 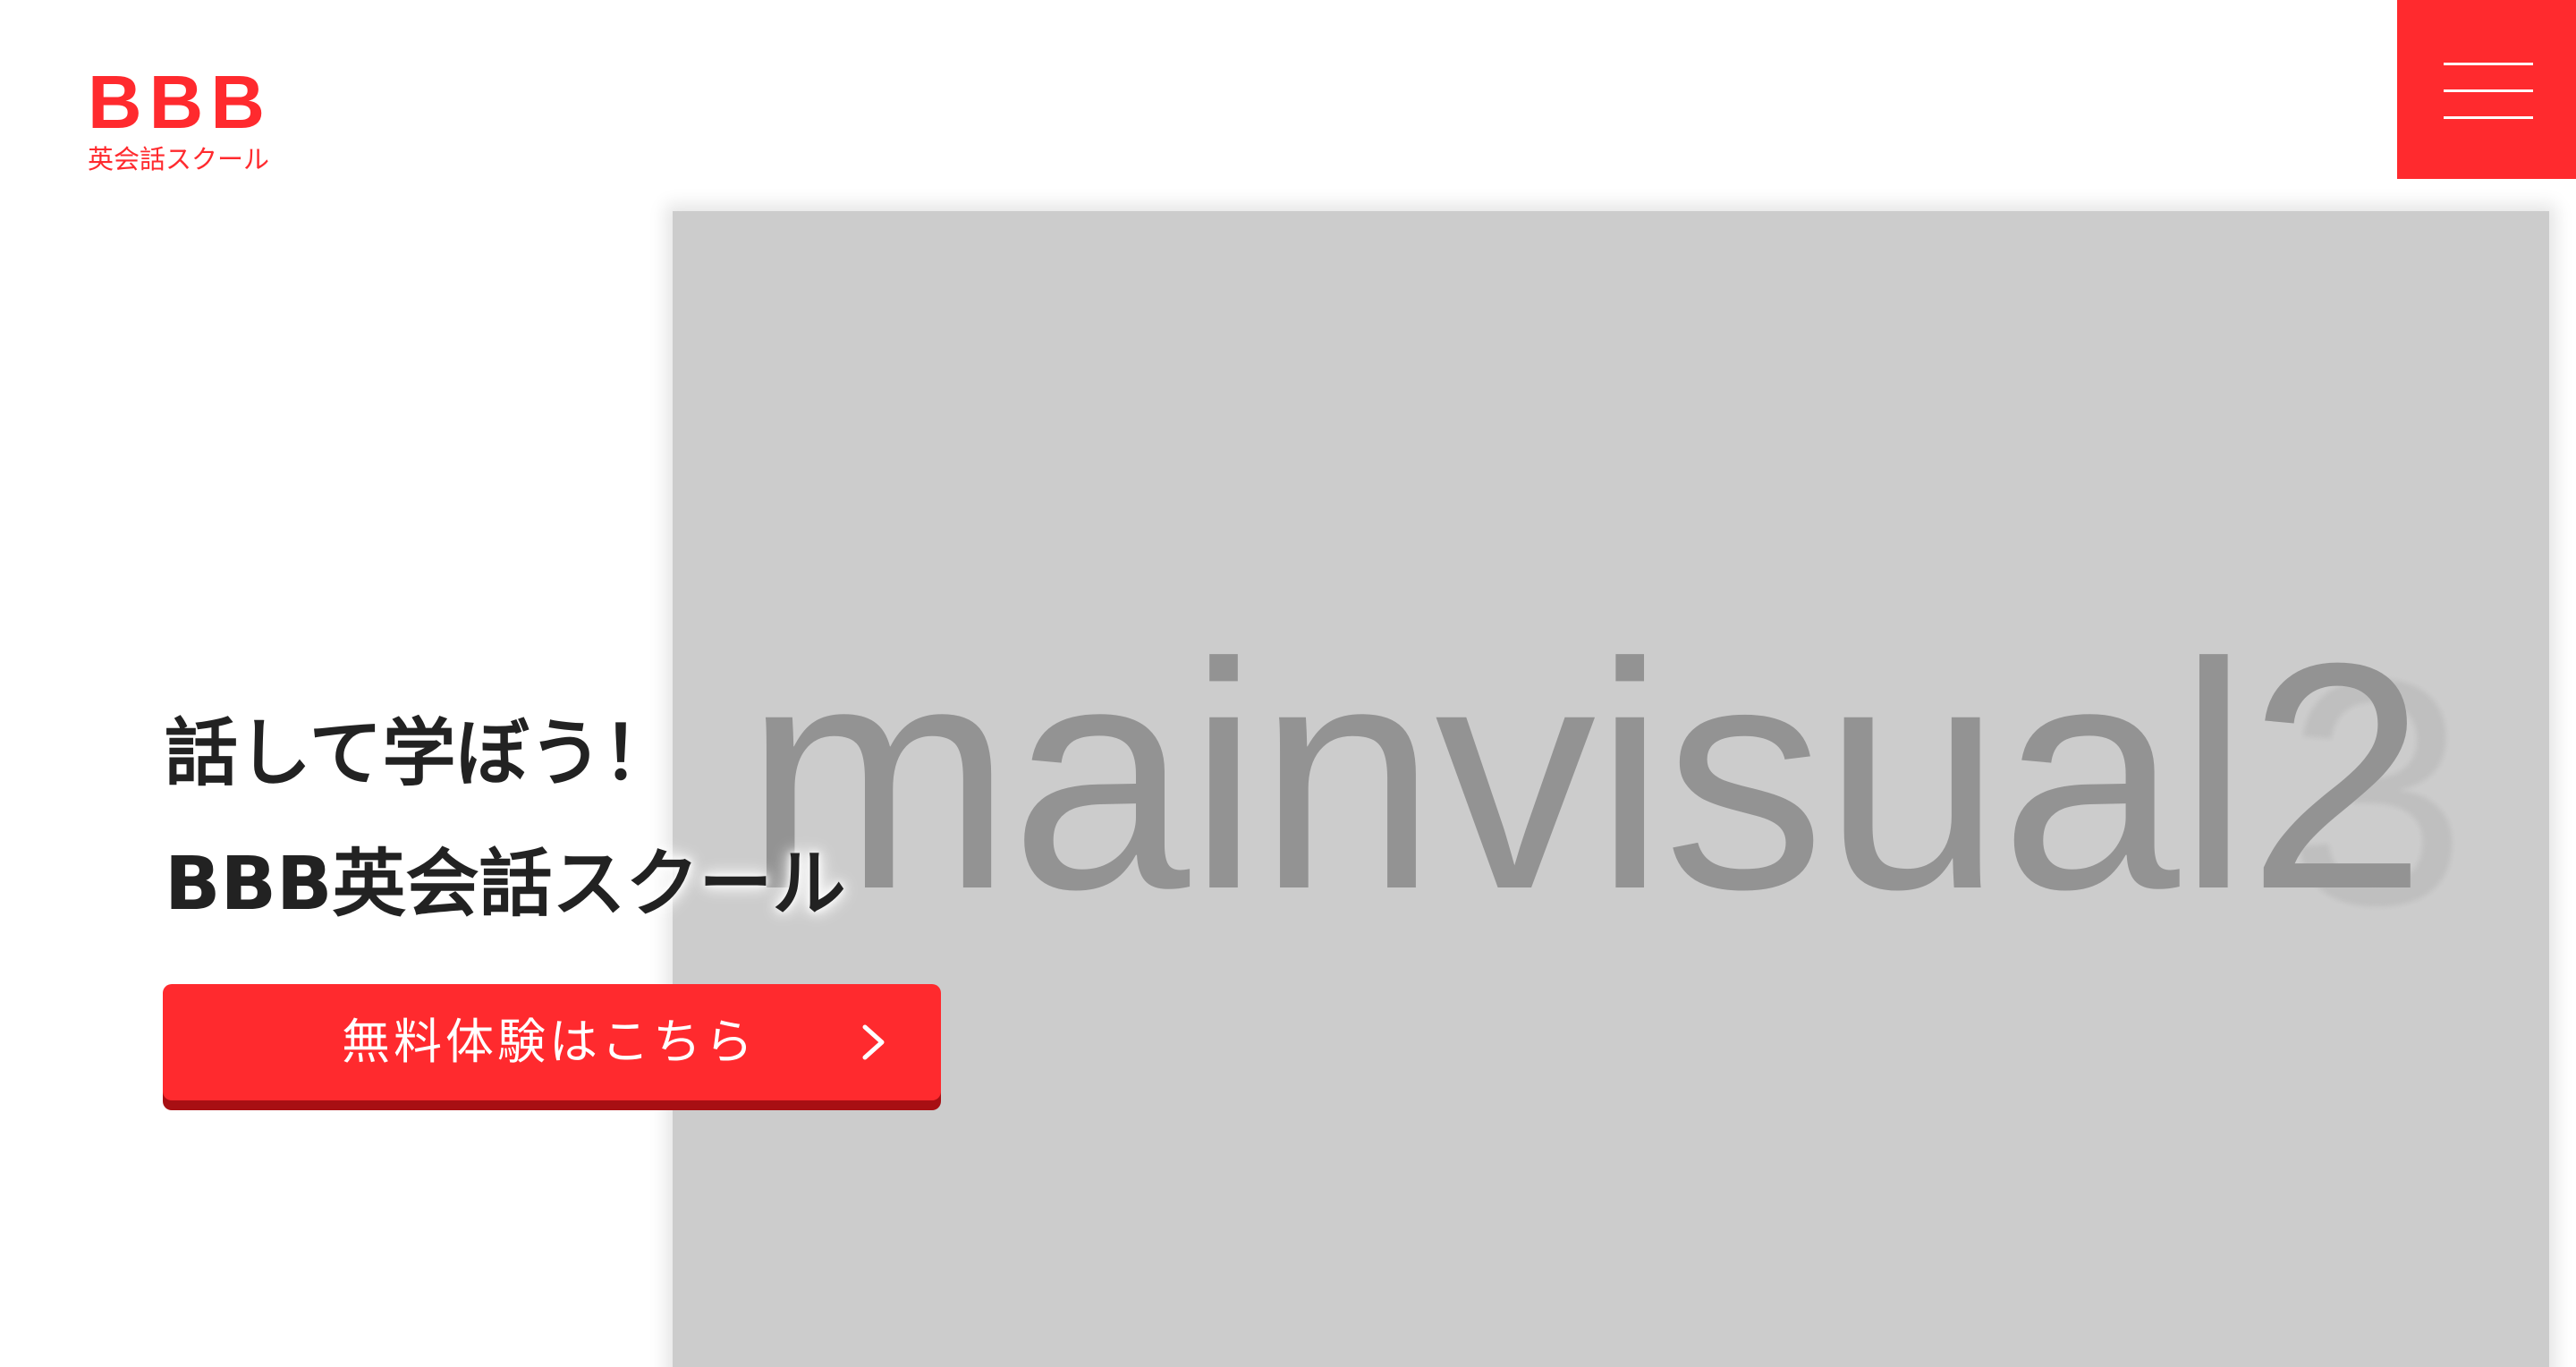 I want to click on menu-bar-middle, so click(x=2488, y=90).